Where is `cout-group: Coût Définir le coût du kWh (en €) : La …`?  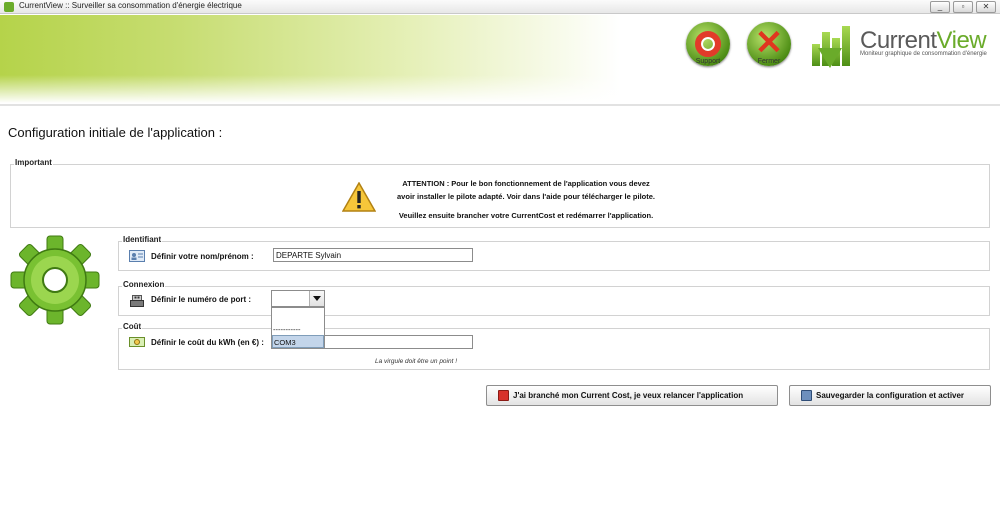 cout-group: Coût Définir le coût du kWh (en €) : La … is located at coordinates (554, 346).